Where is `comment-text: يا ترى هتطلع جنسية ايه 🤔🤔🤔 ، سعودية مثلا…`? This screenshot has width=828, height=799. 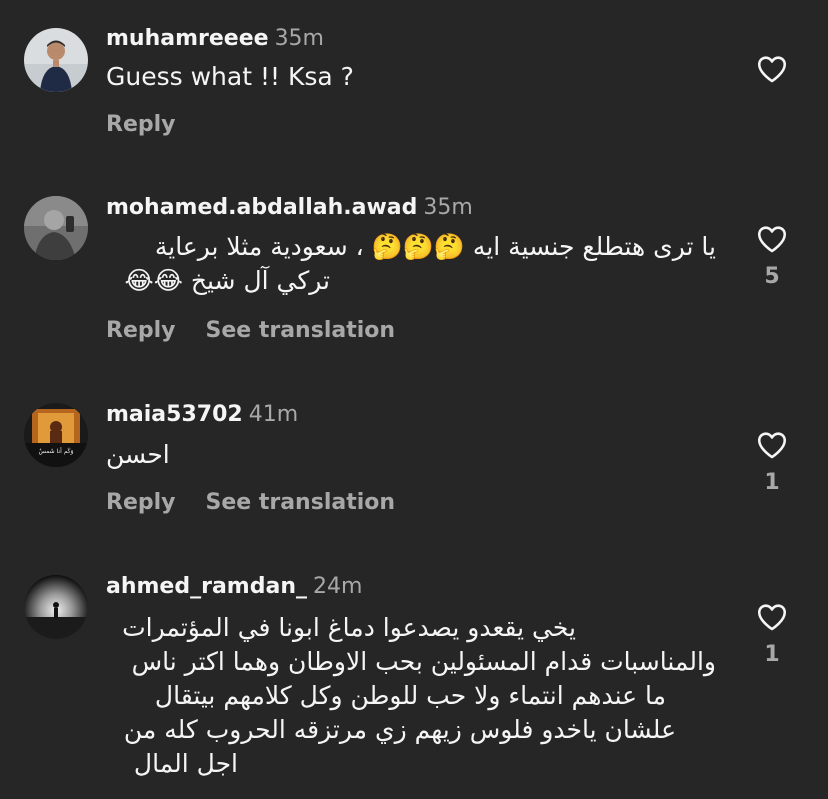 comment-text: يا ترى هتطلع جنسية ايه 🤔🤔🤔 ، سعودية مثلا… is located at coordinates (411, 264).